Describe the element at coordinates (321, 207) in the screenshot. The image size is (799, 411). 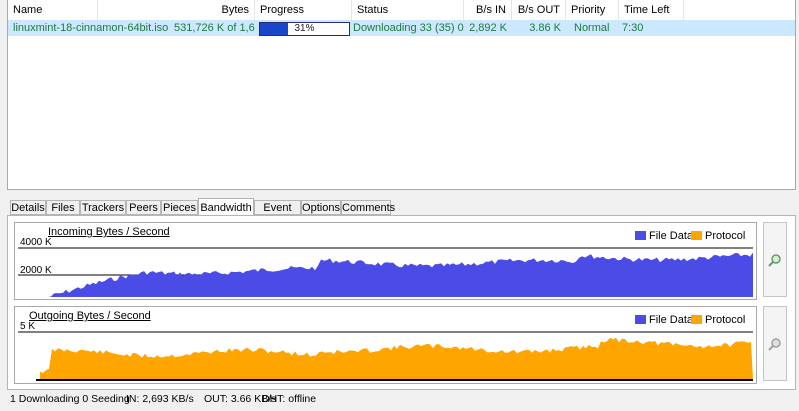
I see `tab-options: Options` at that location.